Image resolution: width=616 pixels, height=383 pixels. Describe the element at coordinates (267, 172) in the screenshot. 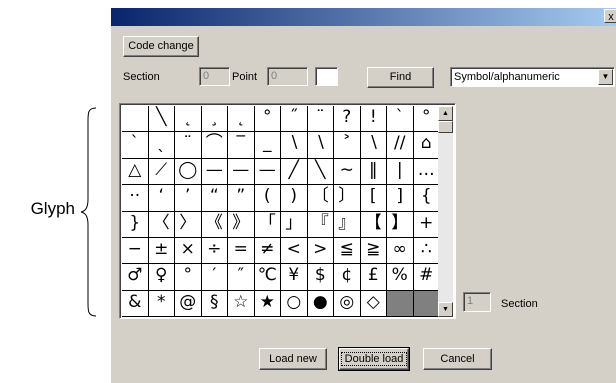

I see `glyph-cell: —` at that location.